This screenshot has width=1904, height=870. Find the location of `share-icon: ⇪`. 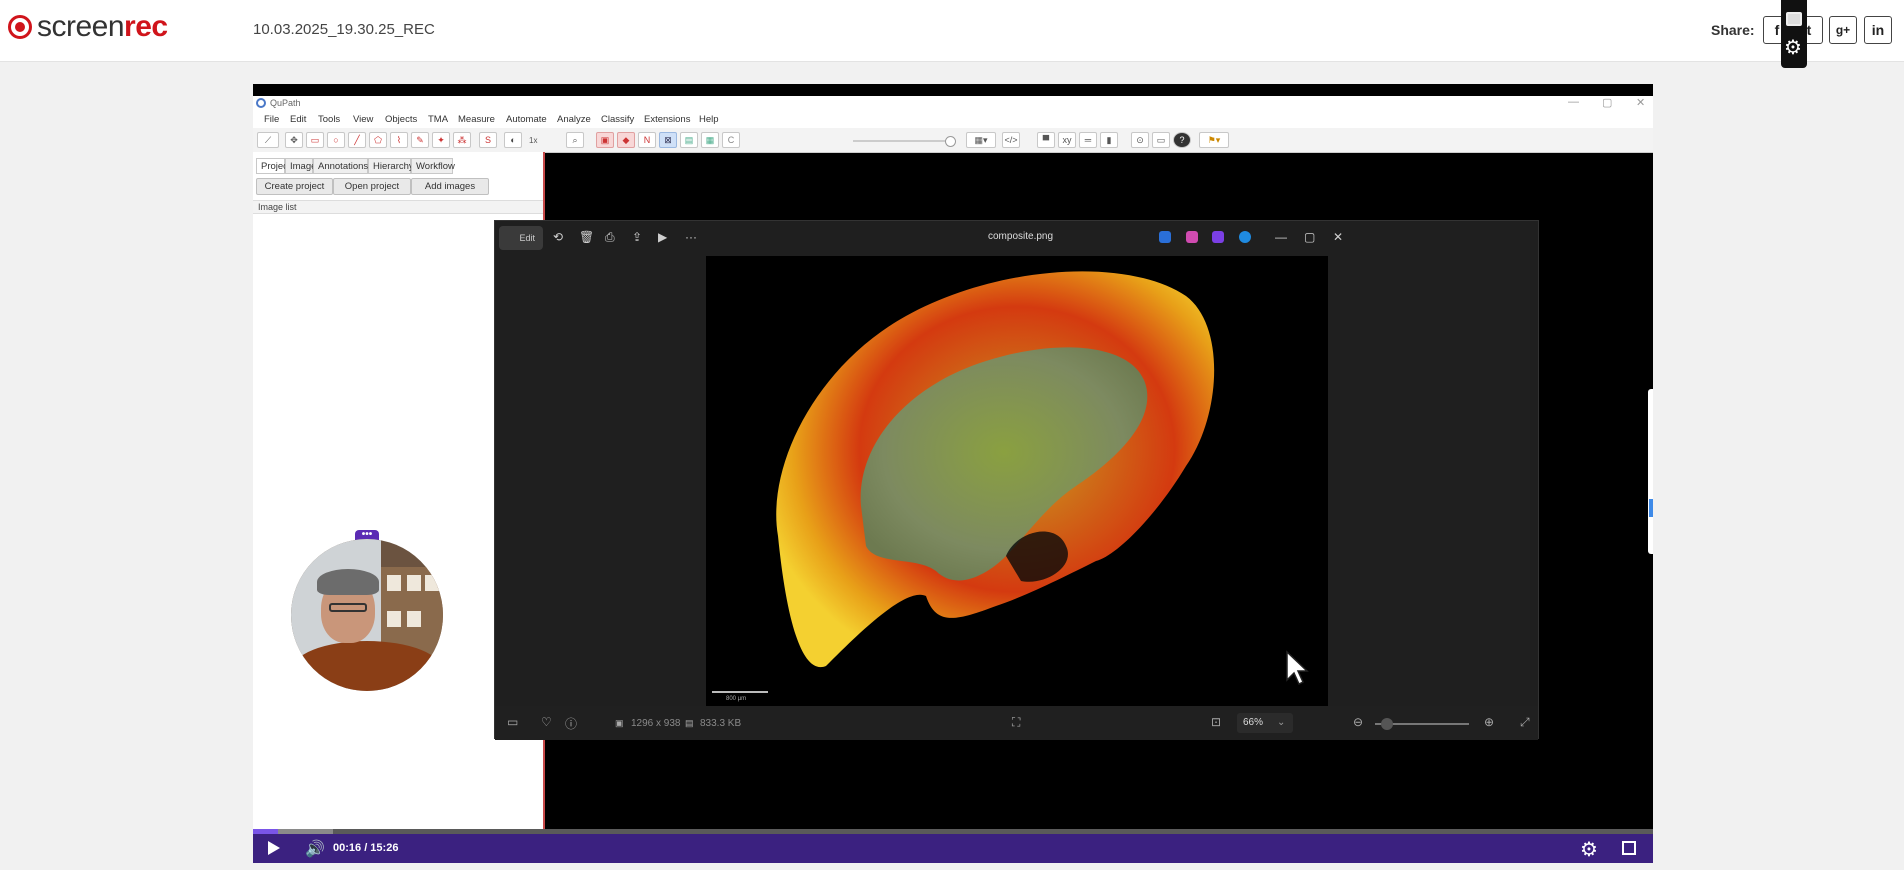

share-icon: ⇪ is located at coordinates (637, 237).